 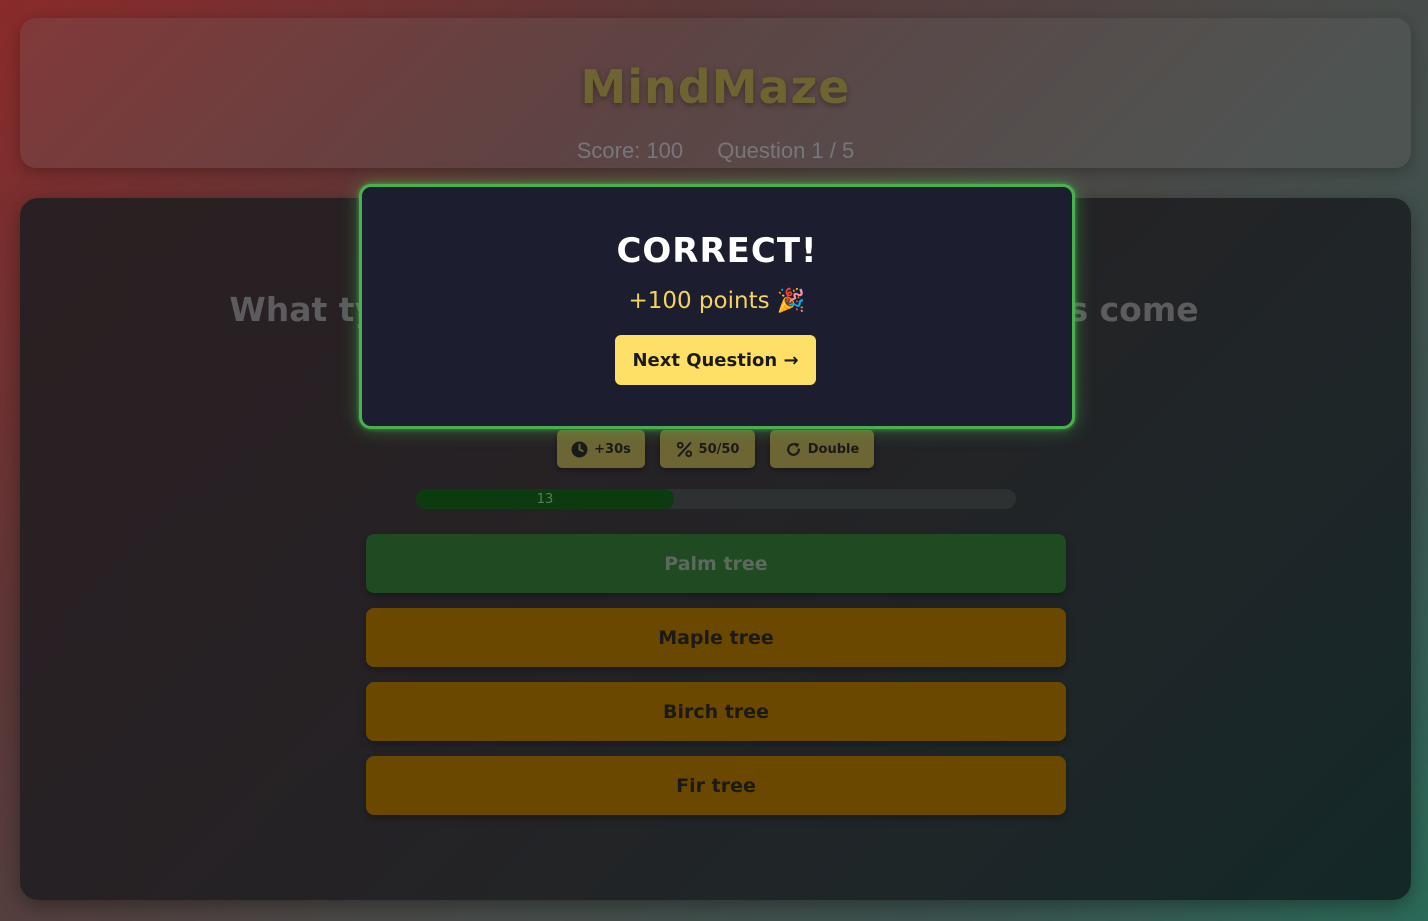 I want to click on answer-option-correct: Palm tree, so click(x=716, y=563).